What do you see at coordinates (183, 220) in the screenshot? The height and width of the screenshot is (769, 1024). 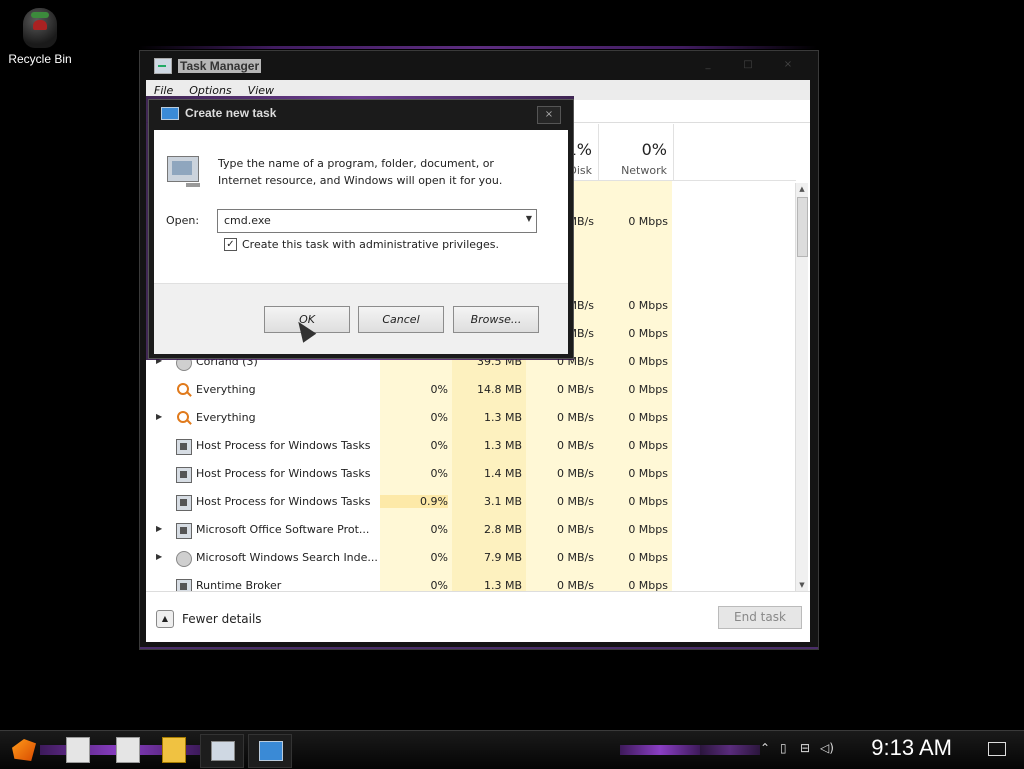 I see `open-label: Open:` at bounding box center [183, 220].